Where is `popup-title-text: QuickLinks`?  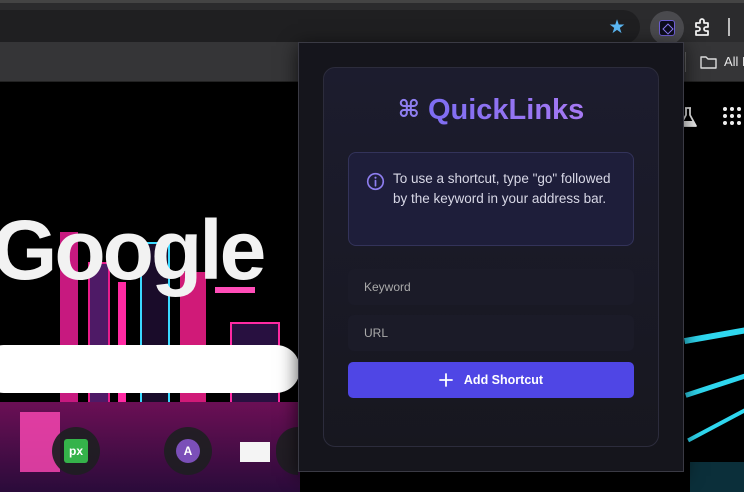
popup-title-text: QuickLinks is located at coordinates (506, 110).